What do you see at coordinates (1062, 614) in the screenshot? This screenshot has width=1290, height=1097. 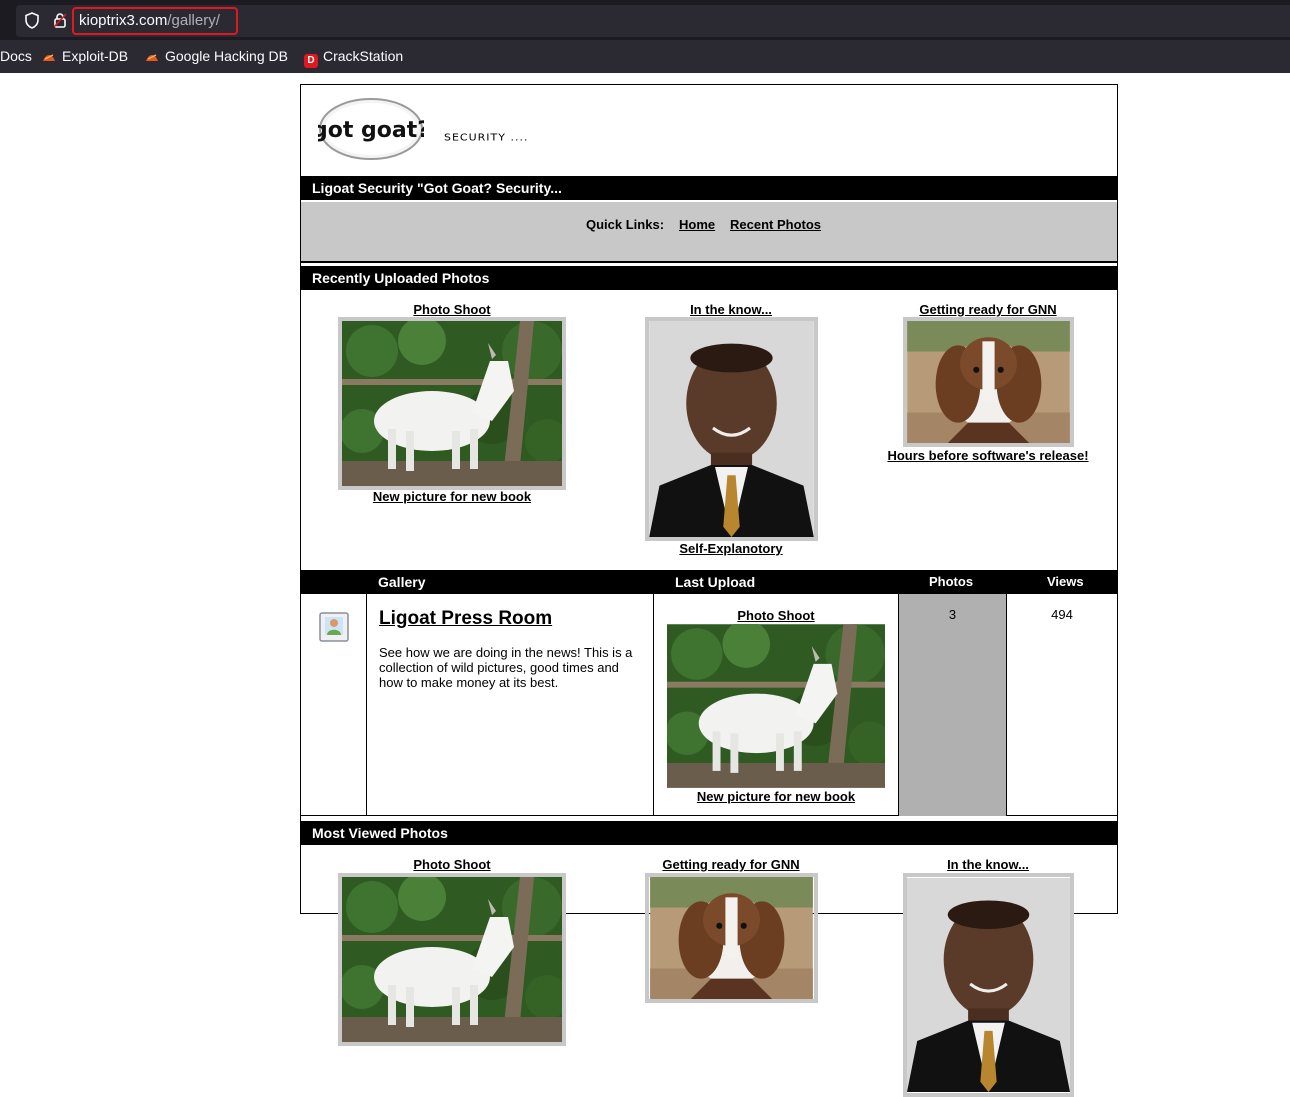 I see `views-count: 494` at bounding box center [1062, 614].